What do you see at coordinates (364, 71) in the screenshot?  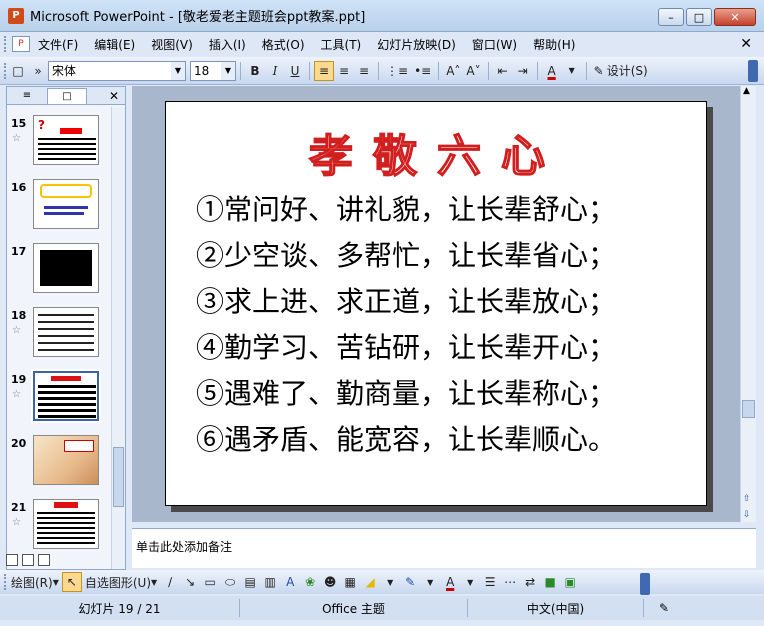 I see `align-right-icon: ≡` at bounding box center [364, 71].